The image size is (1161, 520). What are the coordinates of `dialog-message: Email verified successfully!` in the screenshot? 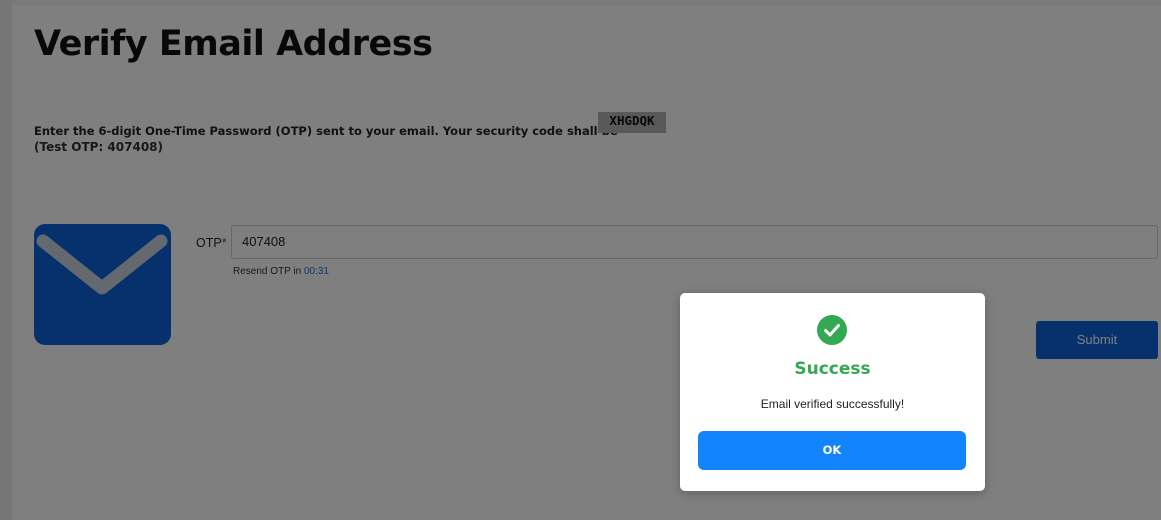 It's located at (832, 404).